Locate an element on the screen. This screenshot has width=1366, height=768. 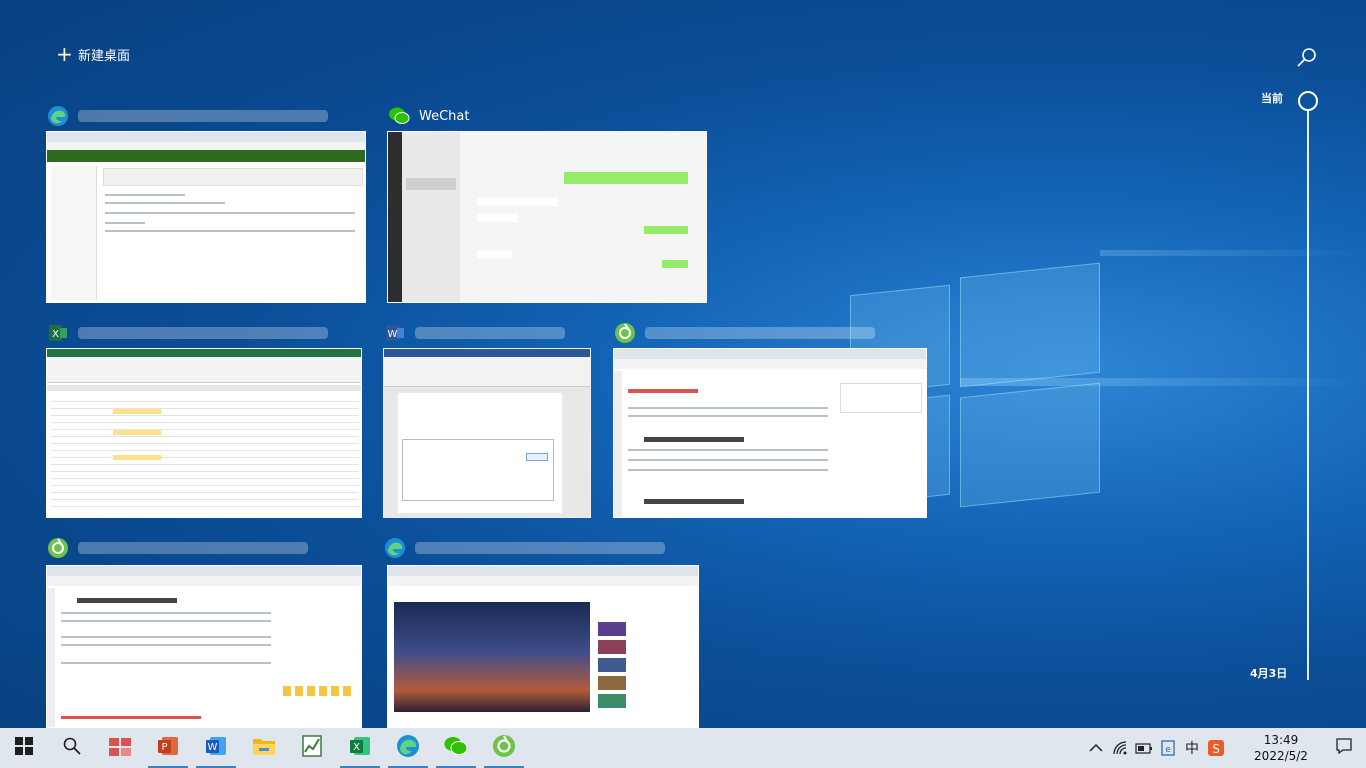
window-title-bar: W is located at coordinates (474, 333).